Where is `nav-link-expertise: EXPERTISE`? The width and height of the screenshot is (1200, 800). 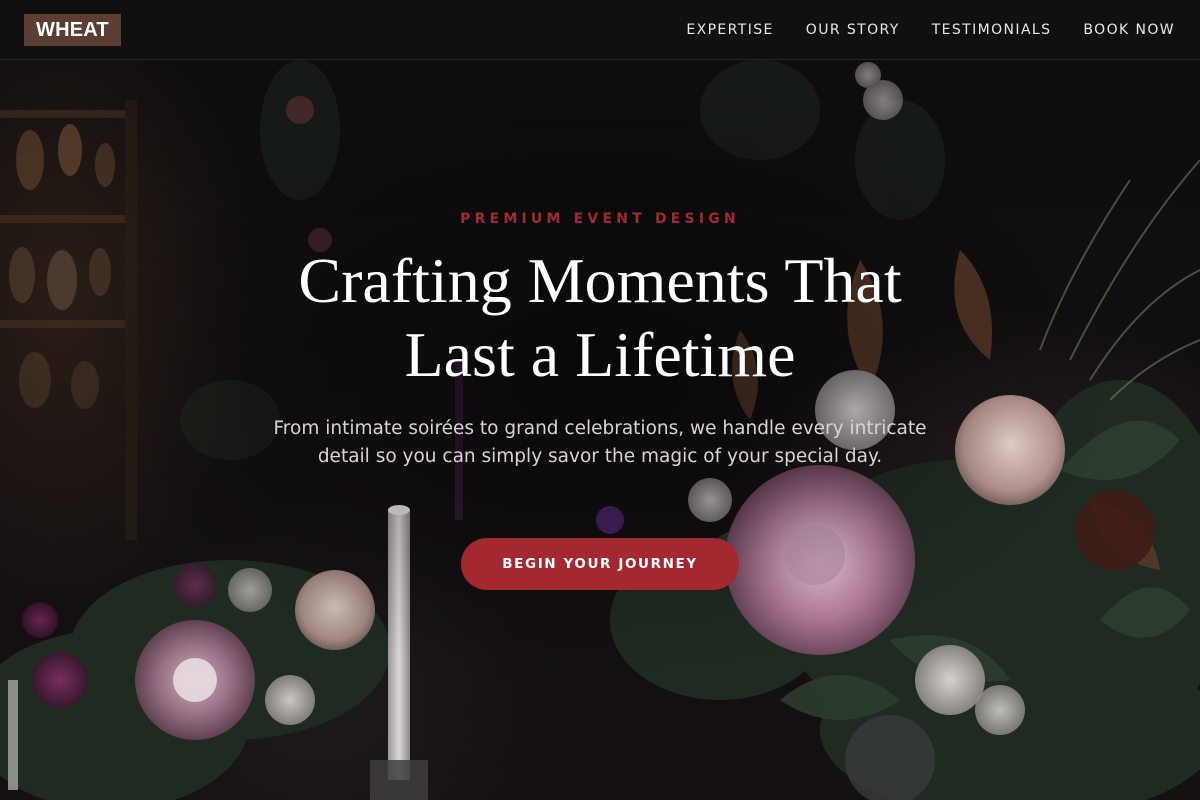 nav-link-expertise: EXPERTISE is located at coordinates (729, 30).